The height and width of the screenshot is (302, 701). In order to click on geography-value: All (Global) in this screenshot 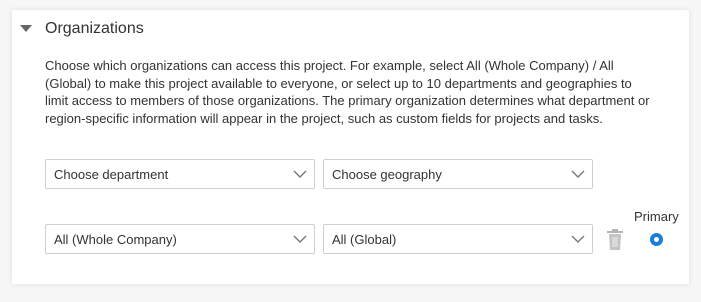, I will do `click(364, 239)`.